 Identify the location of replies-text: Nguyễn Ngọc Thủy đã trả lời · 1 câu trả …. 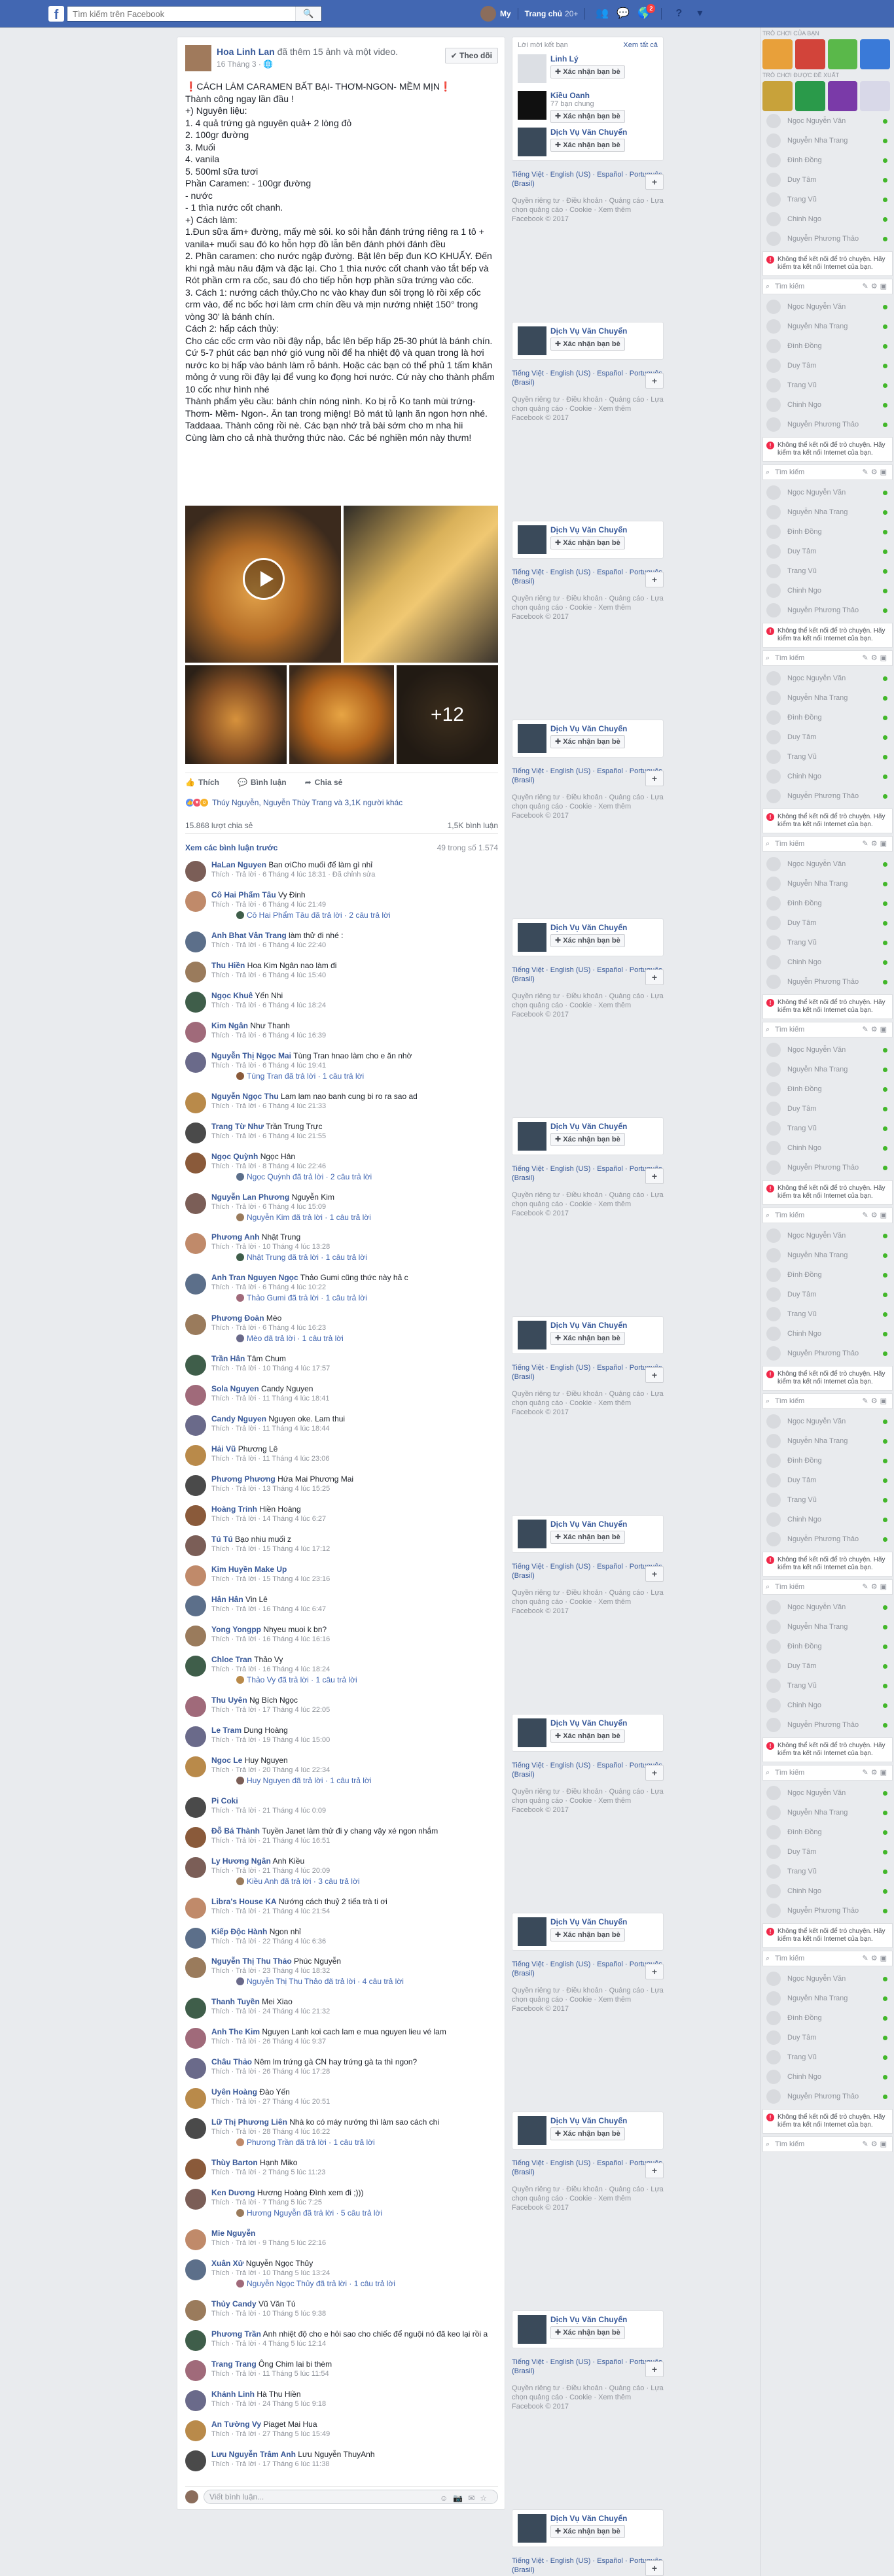
(321, 2283).